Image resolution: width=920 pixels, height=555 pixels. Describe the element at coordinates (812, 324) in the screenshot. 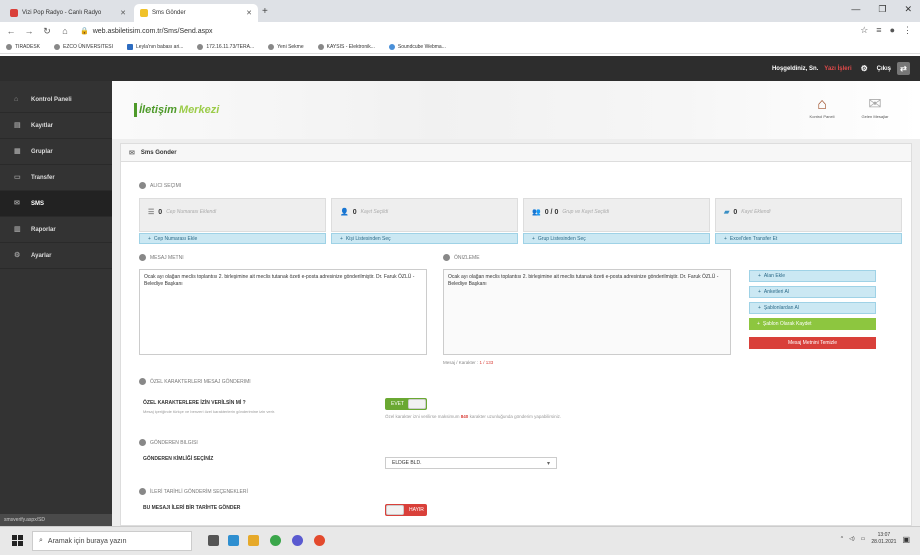

I see `save-template-button: + Şablon Olarak Kaydet` at that location.